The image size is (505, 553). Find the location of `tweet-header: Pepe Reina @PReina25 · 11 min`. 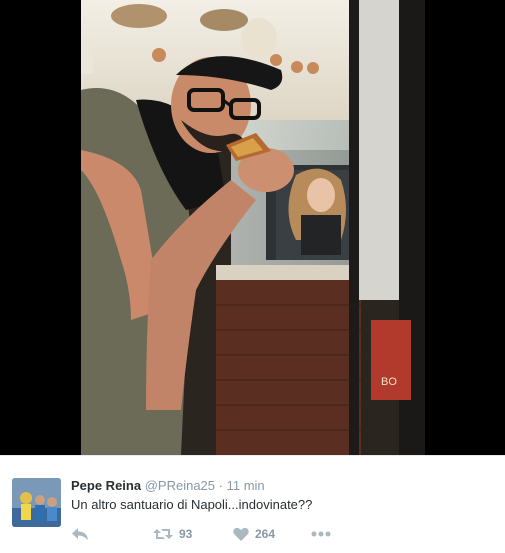

tweet-header: Pepe Reina @PReina25 · 11 min is located at coordinates (168, 485).